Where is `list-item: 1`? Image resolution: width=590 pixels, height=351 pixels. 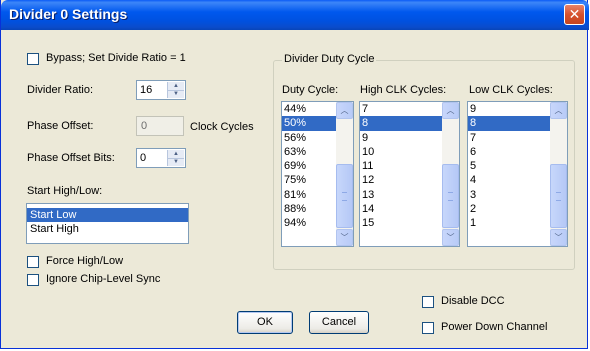
list-item: 1 is located at coordinates (509, 223).